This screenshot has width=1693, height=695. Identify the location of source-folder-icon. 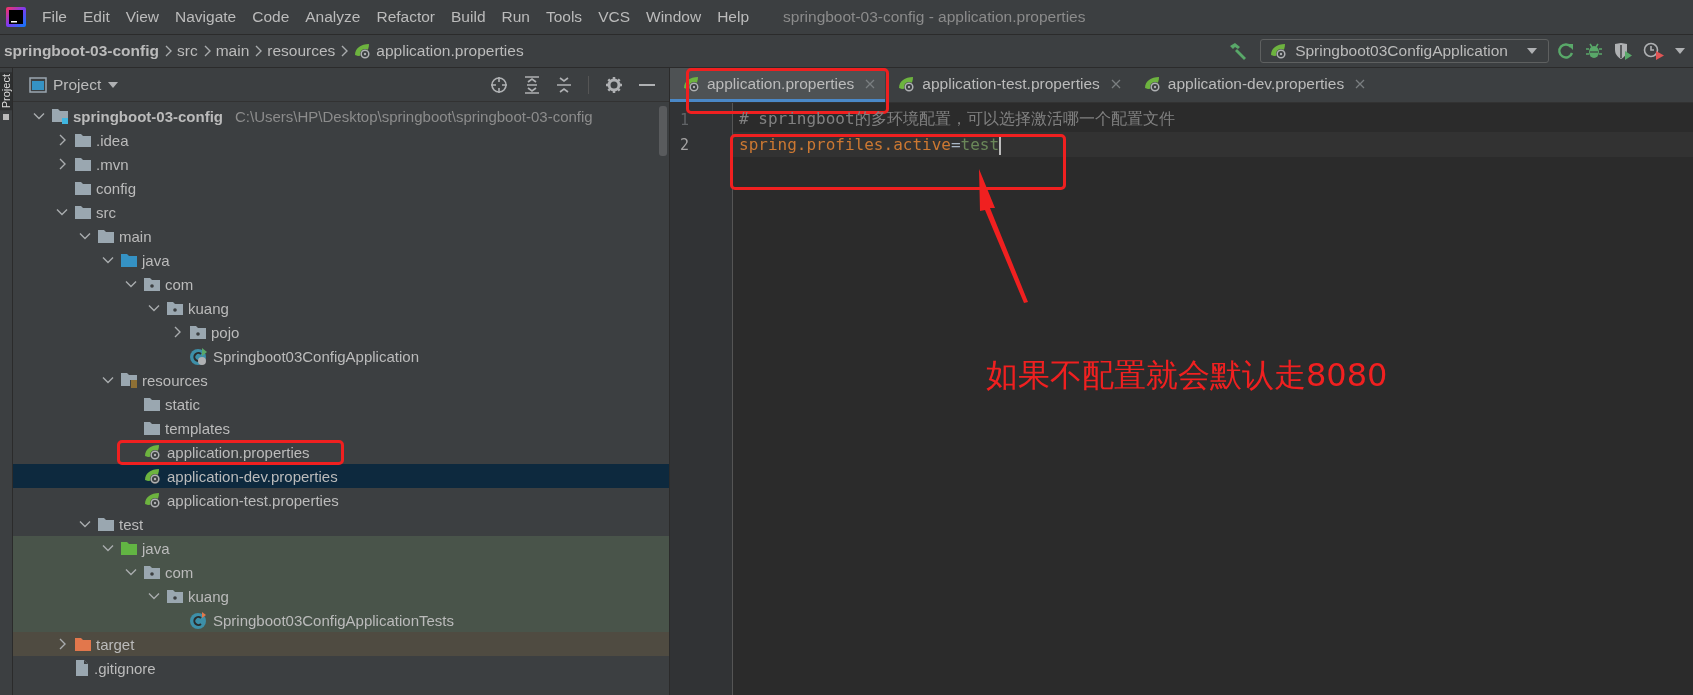
(129, 260).